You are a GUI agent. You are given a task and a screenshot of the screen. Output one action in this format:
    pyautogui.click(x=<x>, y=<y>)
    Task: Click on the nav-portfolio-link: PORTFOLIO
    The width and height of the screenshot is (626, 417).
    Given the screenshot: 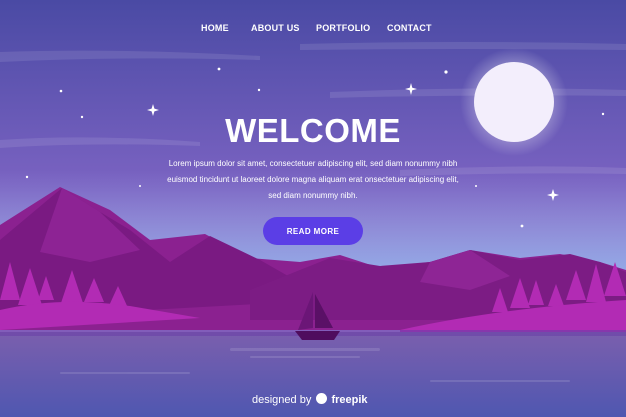 What is the action you would take?
    pyautogui.click(x=343, y=28)
    